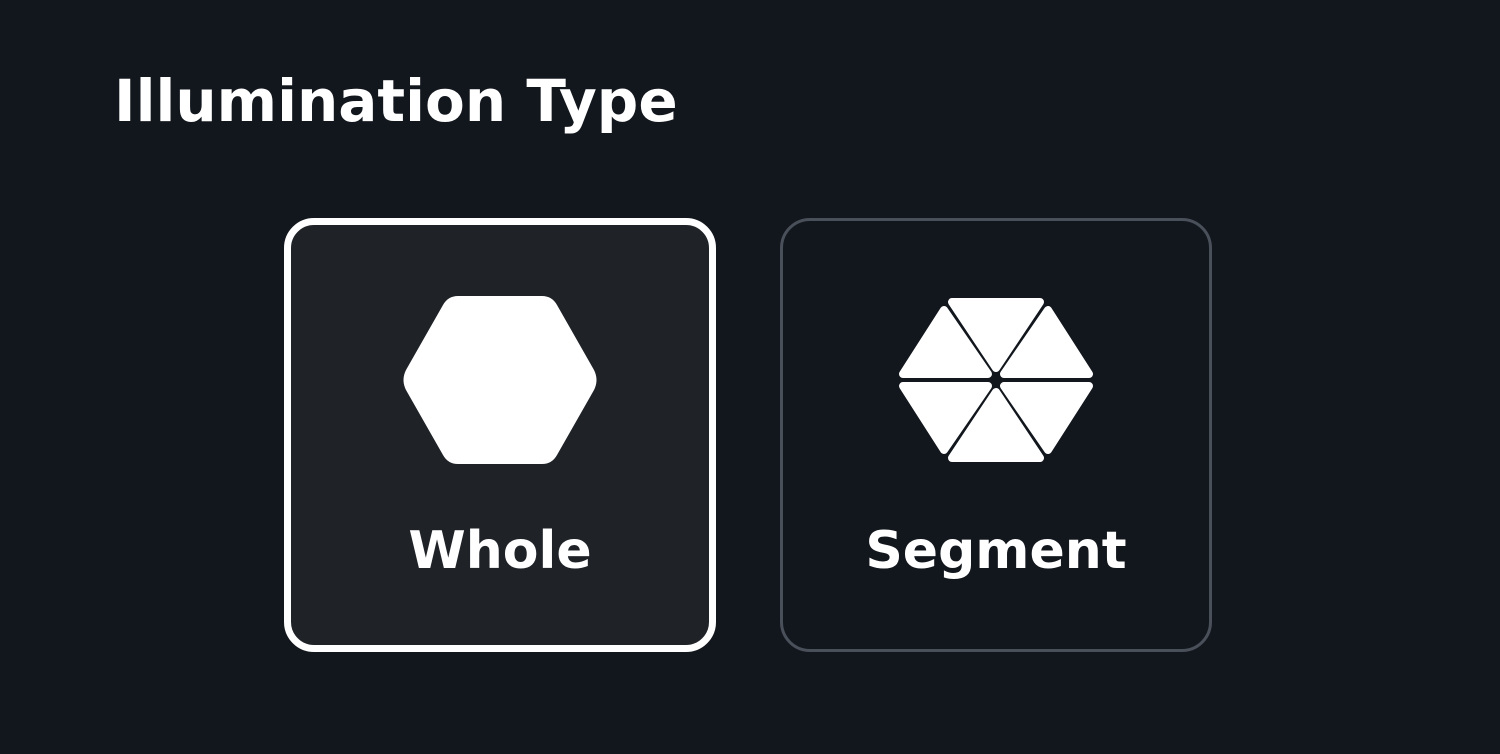 This screenshot has width=1500, height=754. What do you see at coordinates (500, 551) in the screenshot?
I see `whole-option-label: Whole` at bounding box center [500, 551].